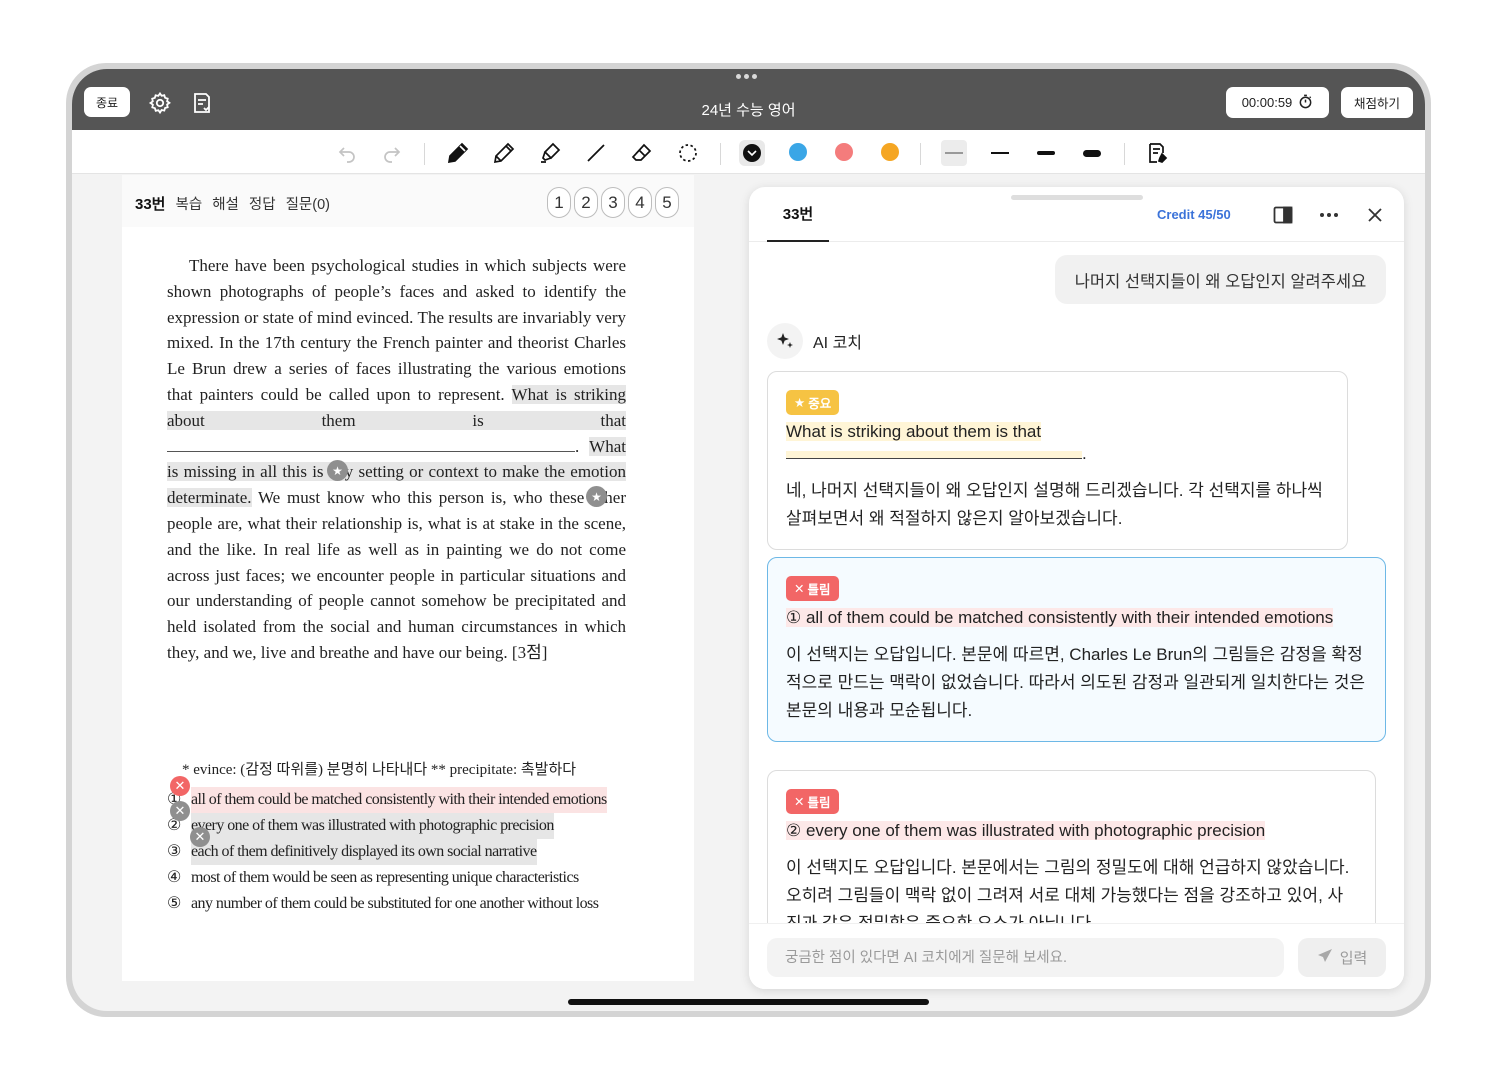 The height and width of the screenshot is (1080, 1500). Describe the element at coordinates (1377, 102) in the screenshot. I see `grade-button: 채점하기` at that location.